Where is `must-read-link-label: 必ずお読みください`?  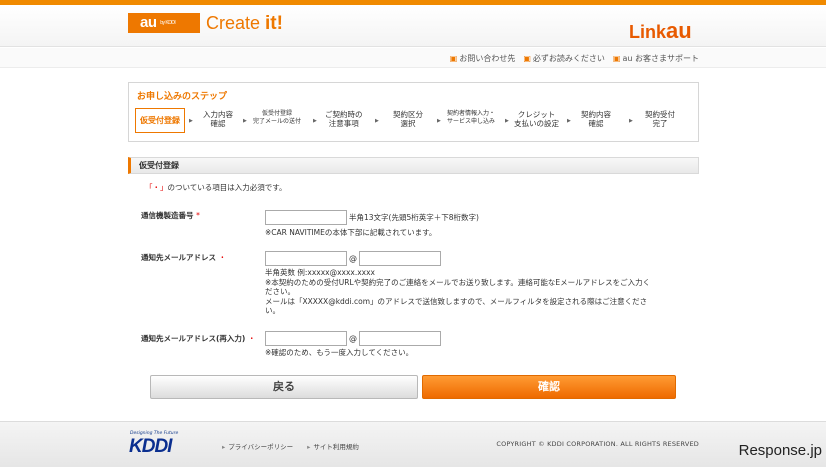 must-read-link-label: 必ずお読みください is located at coordinates (568, 58).